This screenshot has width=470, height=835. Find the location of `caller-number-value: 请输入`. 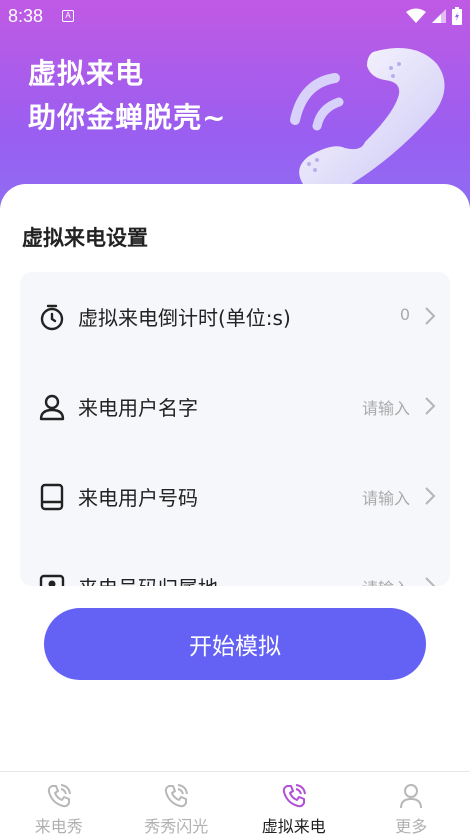

caller-number-value: 请输入 is located at coordinates (385, 498).